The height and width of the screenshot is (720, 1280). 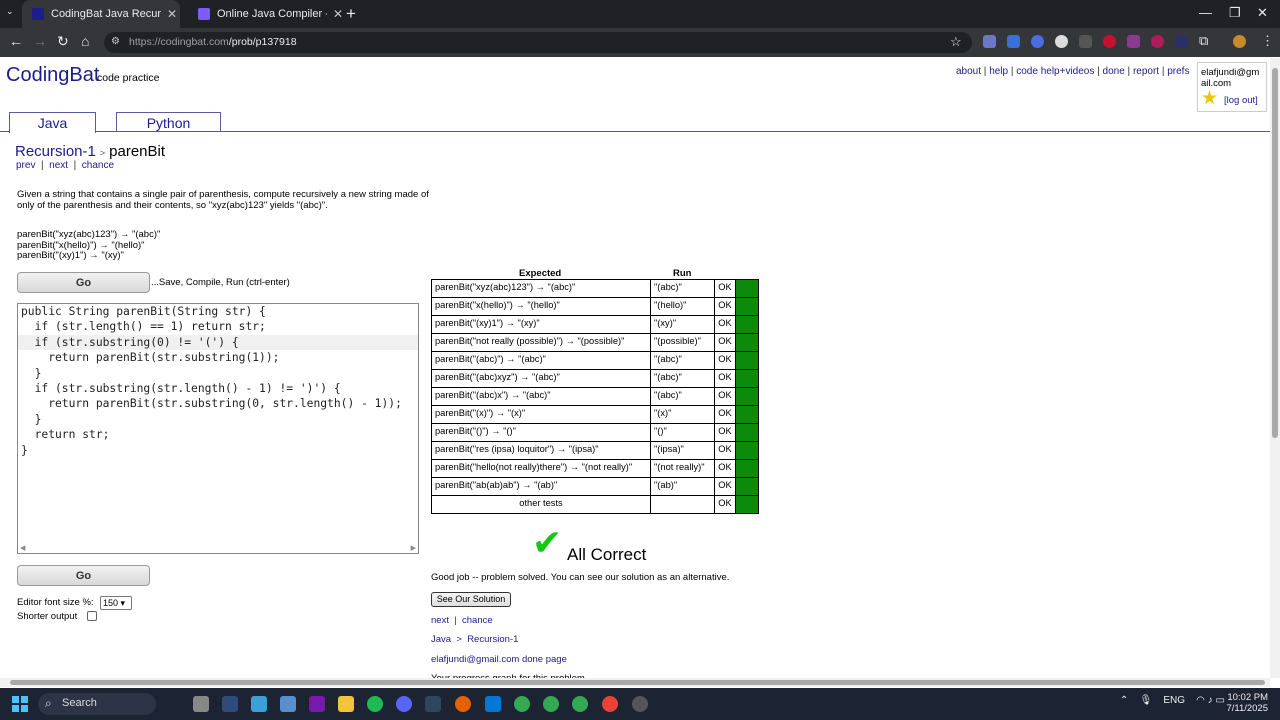 I want to click on shorter-output-checkbox, so click(x=92, y=616).